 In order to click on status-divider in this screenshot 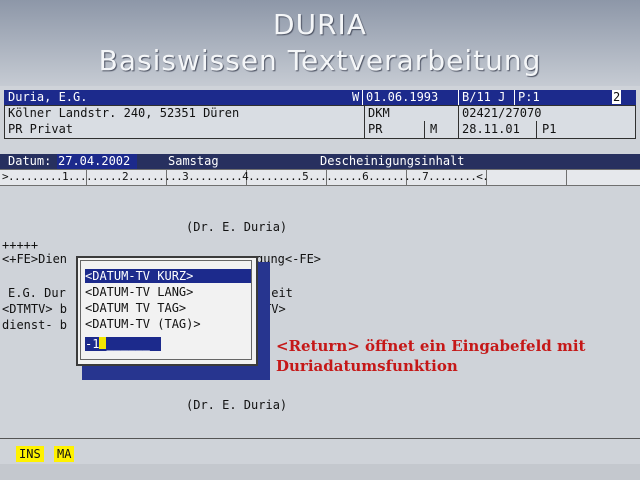, I will do `click(320, 438)`.